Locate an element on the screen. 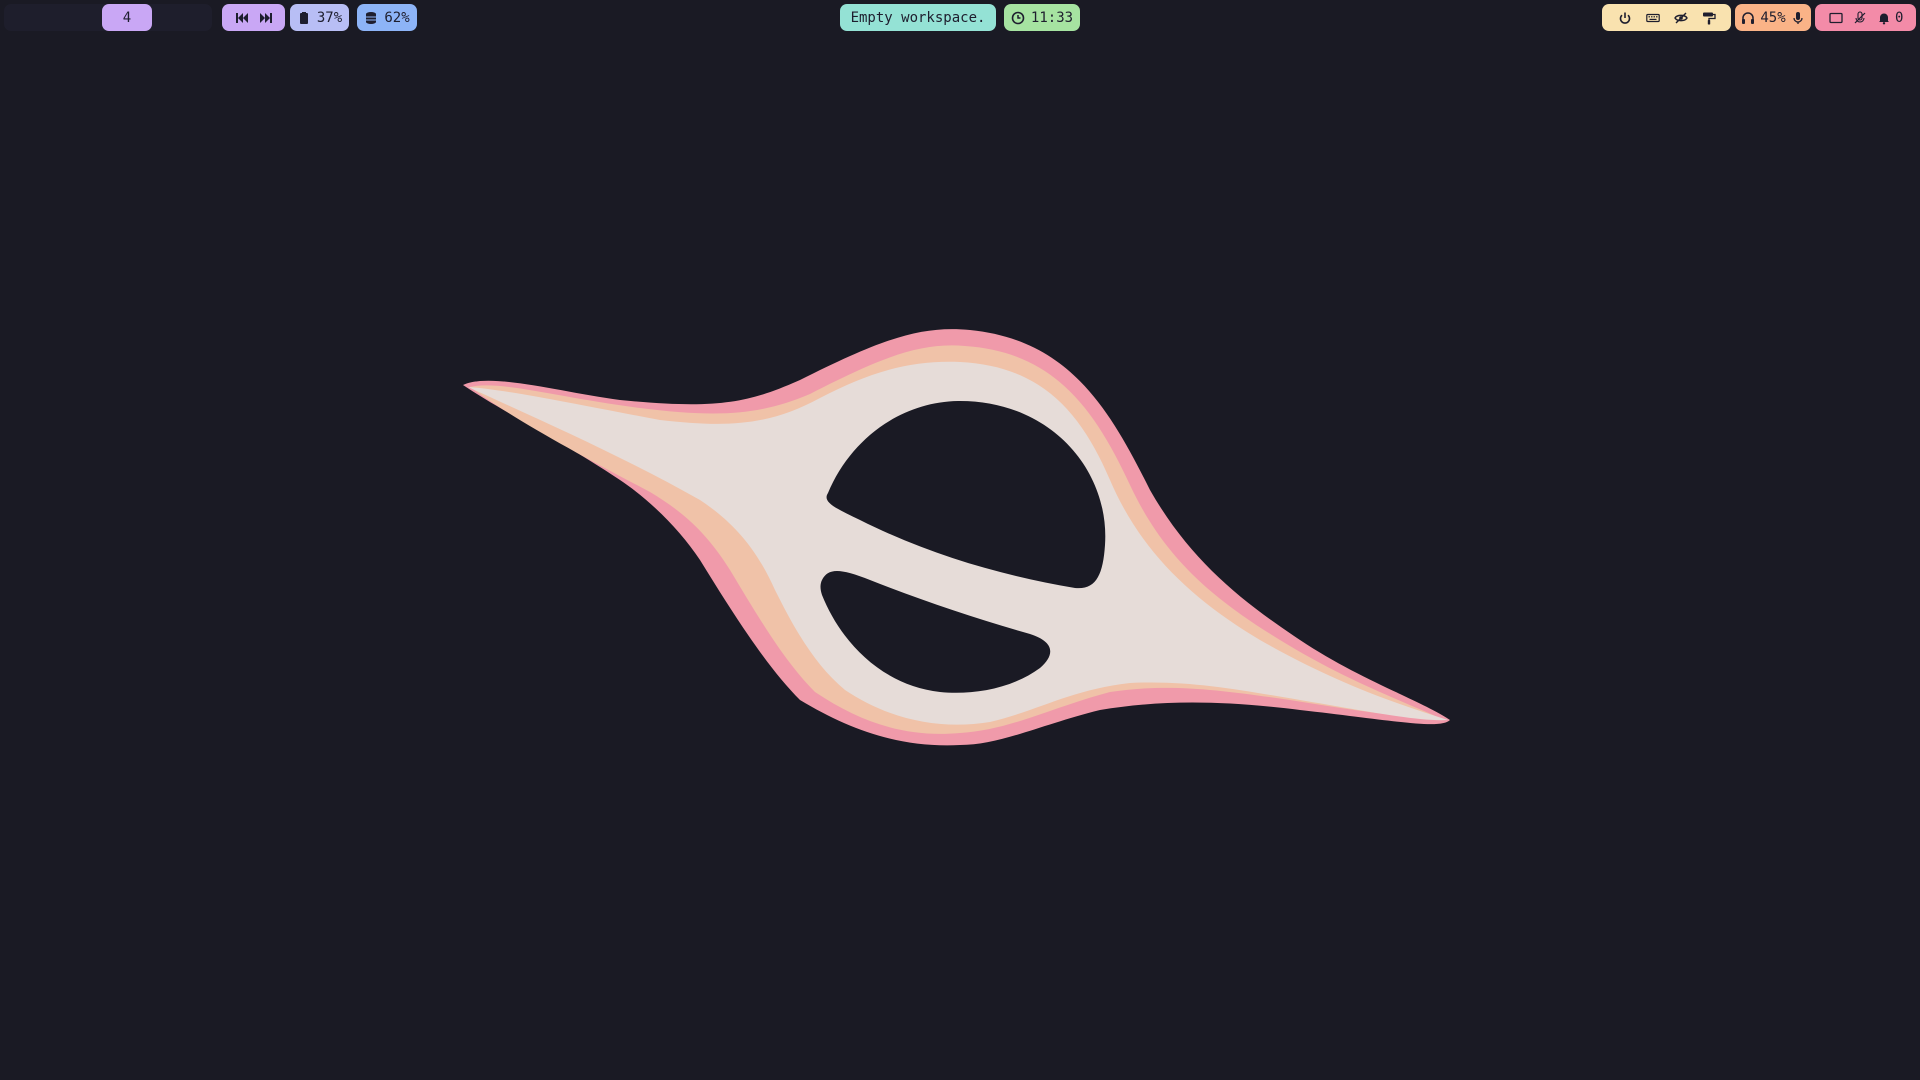 This screenshot has height=1080, width=1920. top-bar: 4 37% 62% Empty workspace. 11:33 45% 0 is located at coordinates (960, 17).